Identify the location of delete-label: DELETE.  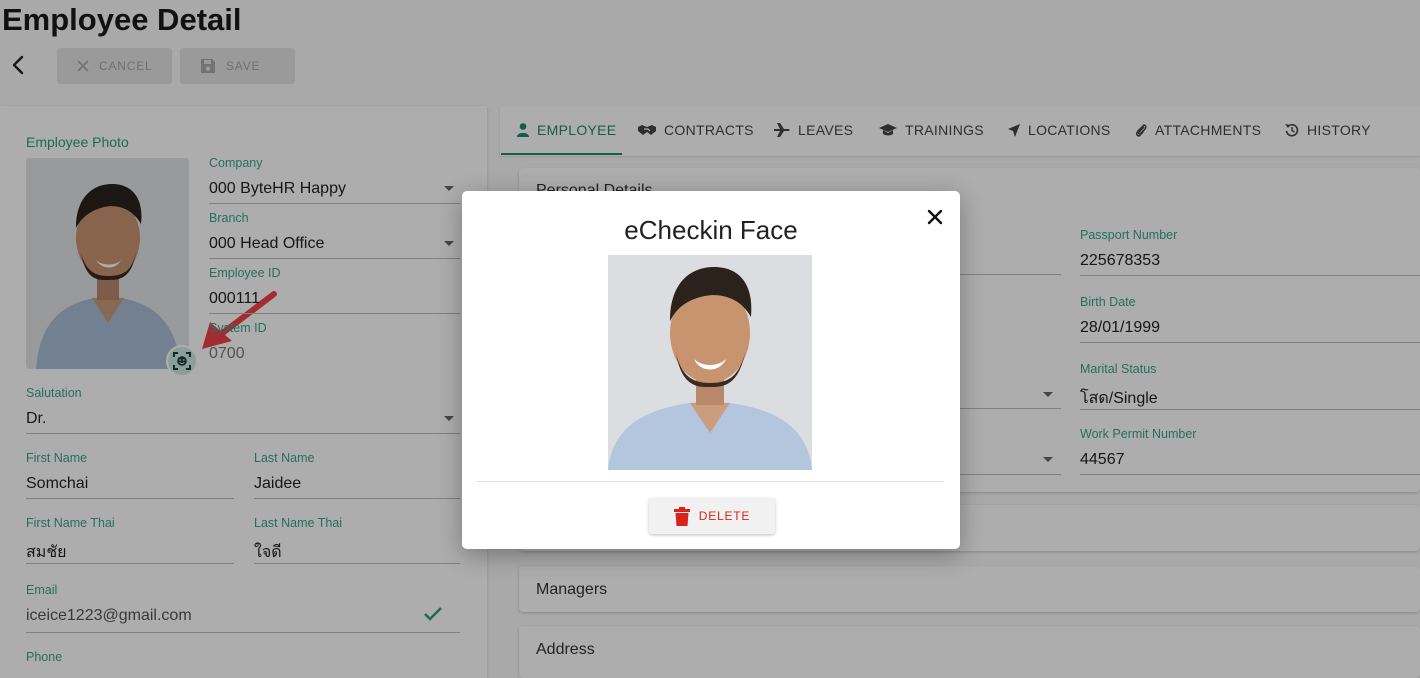
(724, 516).